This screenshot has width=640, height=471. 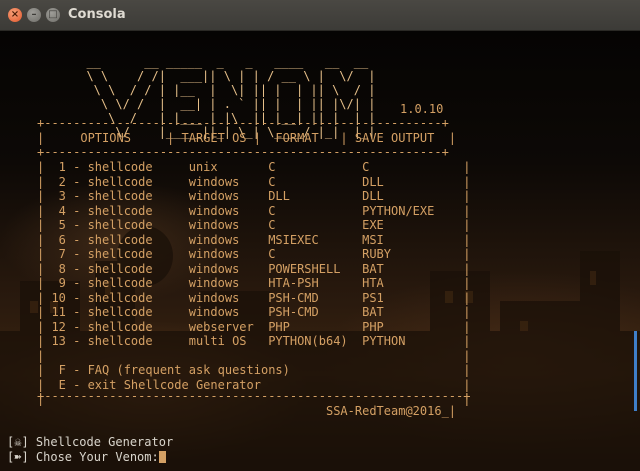 What do you see at coordinates (254, 297) in the screenshot?
I see `menu-row: | 10 - shellcode windows PSH-CMD PS1 |` at bounding box center [254, 297].